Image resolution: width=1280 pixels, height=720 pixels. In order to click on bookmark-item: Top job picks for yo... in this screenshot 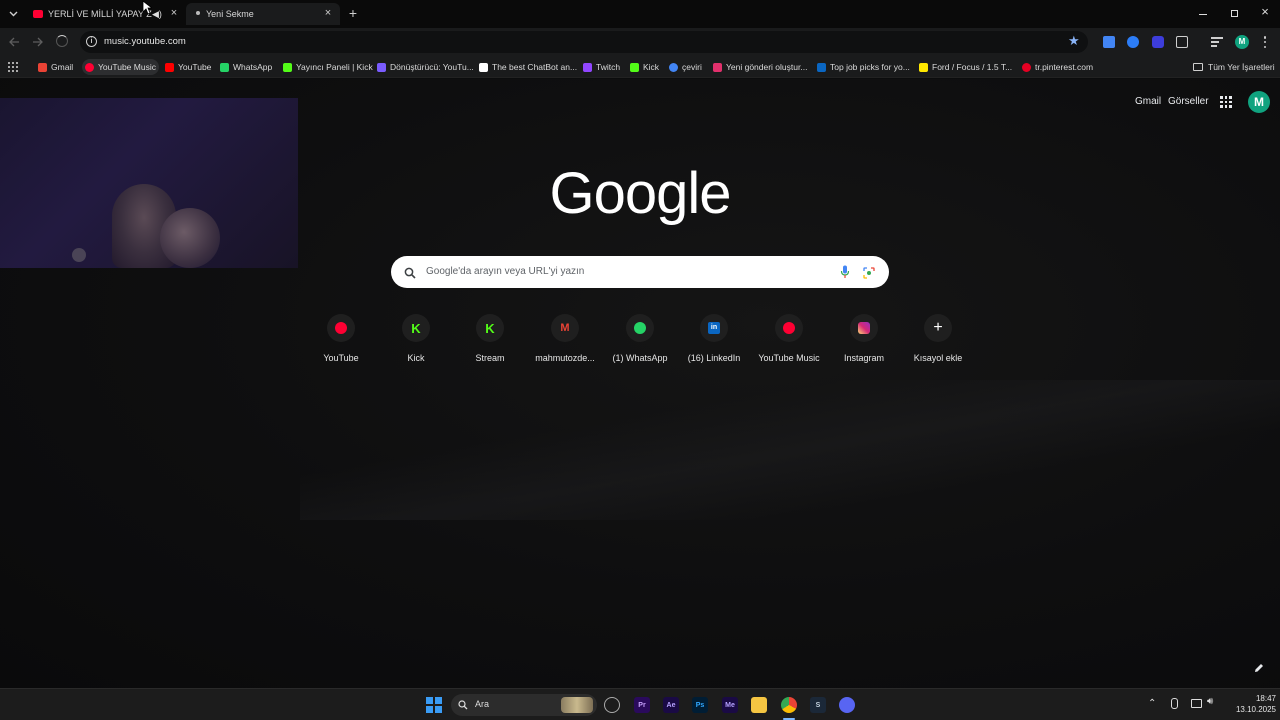, I will do `click(863, 67)`.